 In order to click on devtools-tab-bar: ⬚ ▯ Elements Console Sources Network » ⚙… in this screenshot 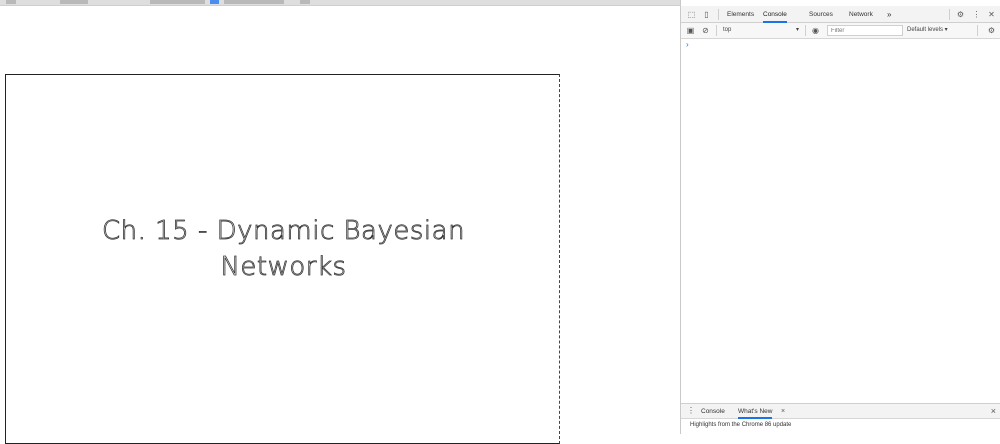, I will do `click(840, 14)`.